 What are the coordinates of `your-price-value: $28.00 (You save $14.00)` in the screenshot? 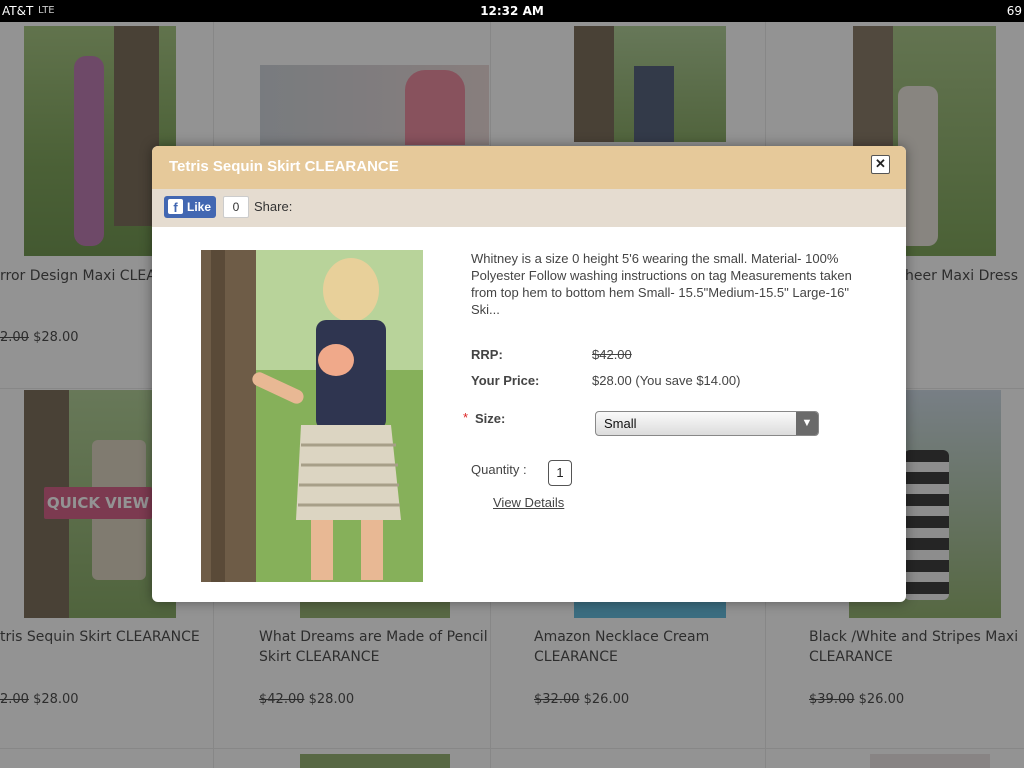 It's located at (666, 380).